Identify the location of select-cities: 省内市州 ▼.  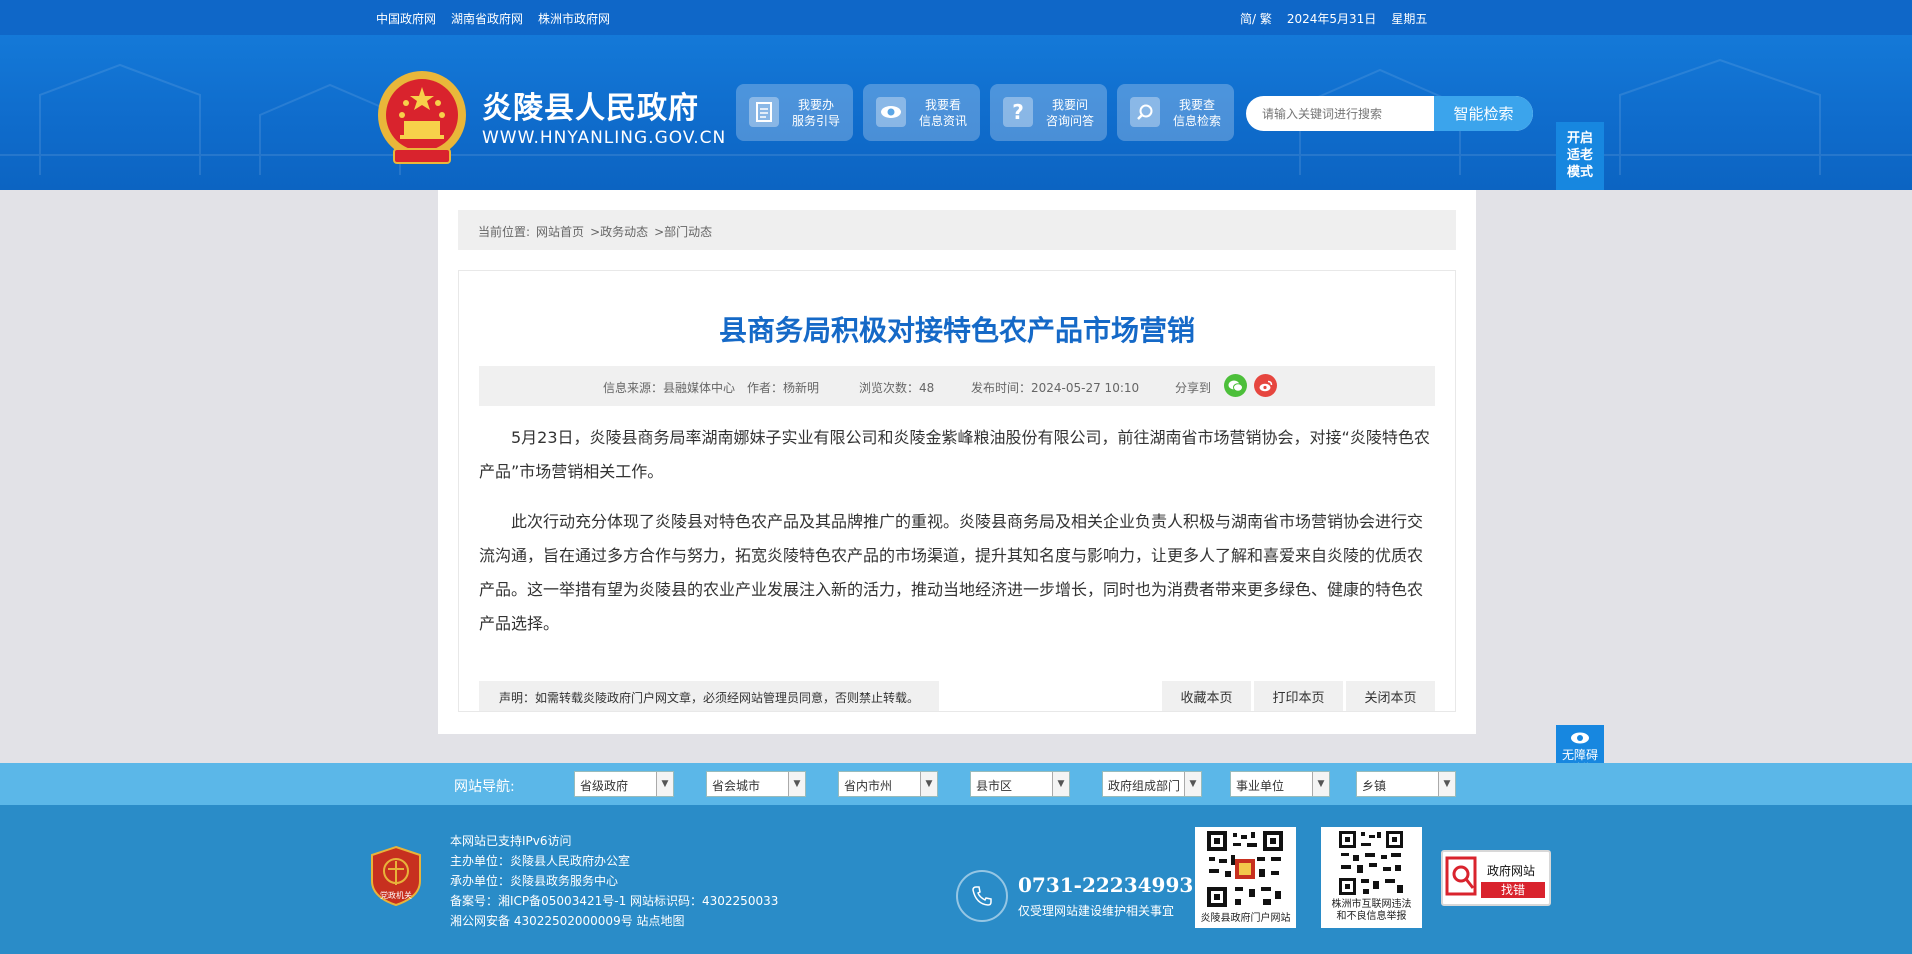
(888, 784).